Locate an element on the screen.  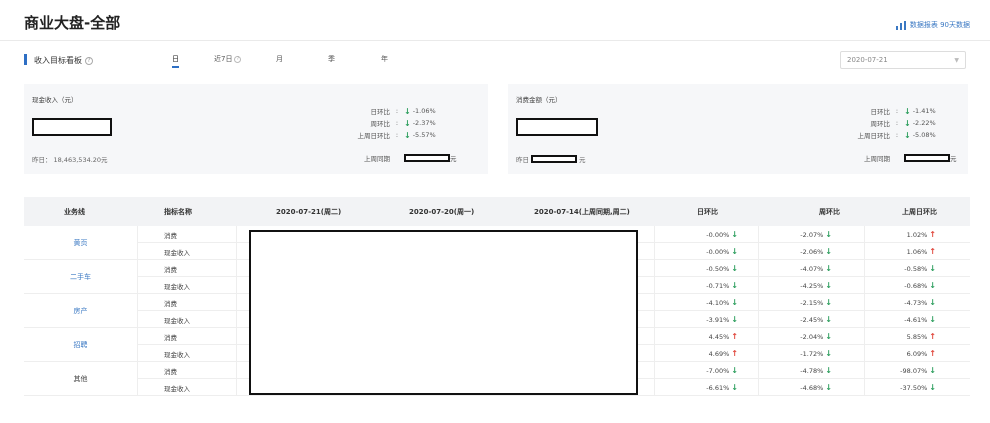
header-divider is located at coordinates (495, 40).